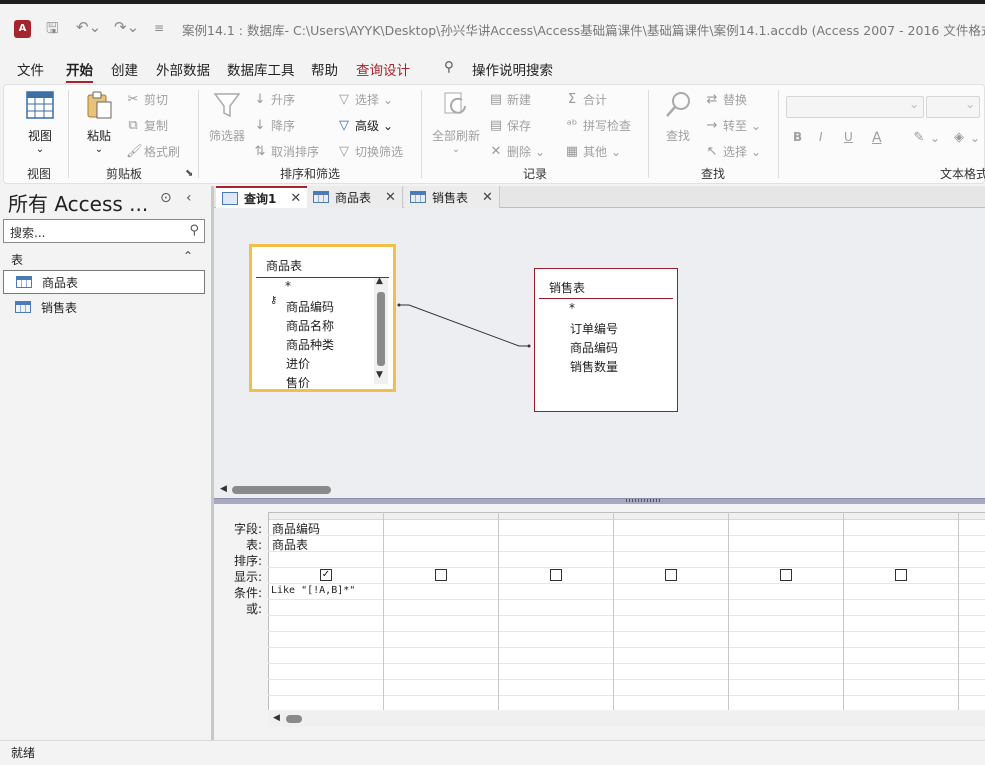 The height and width of the screenshot is (765, 985). Describe the element at coordinates (953, 107) in the screenshot. I see `font-size-combo` at that location.